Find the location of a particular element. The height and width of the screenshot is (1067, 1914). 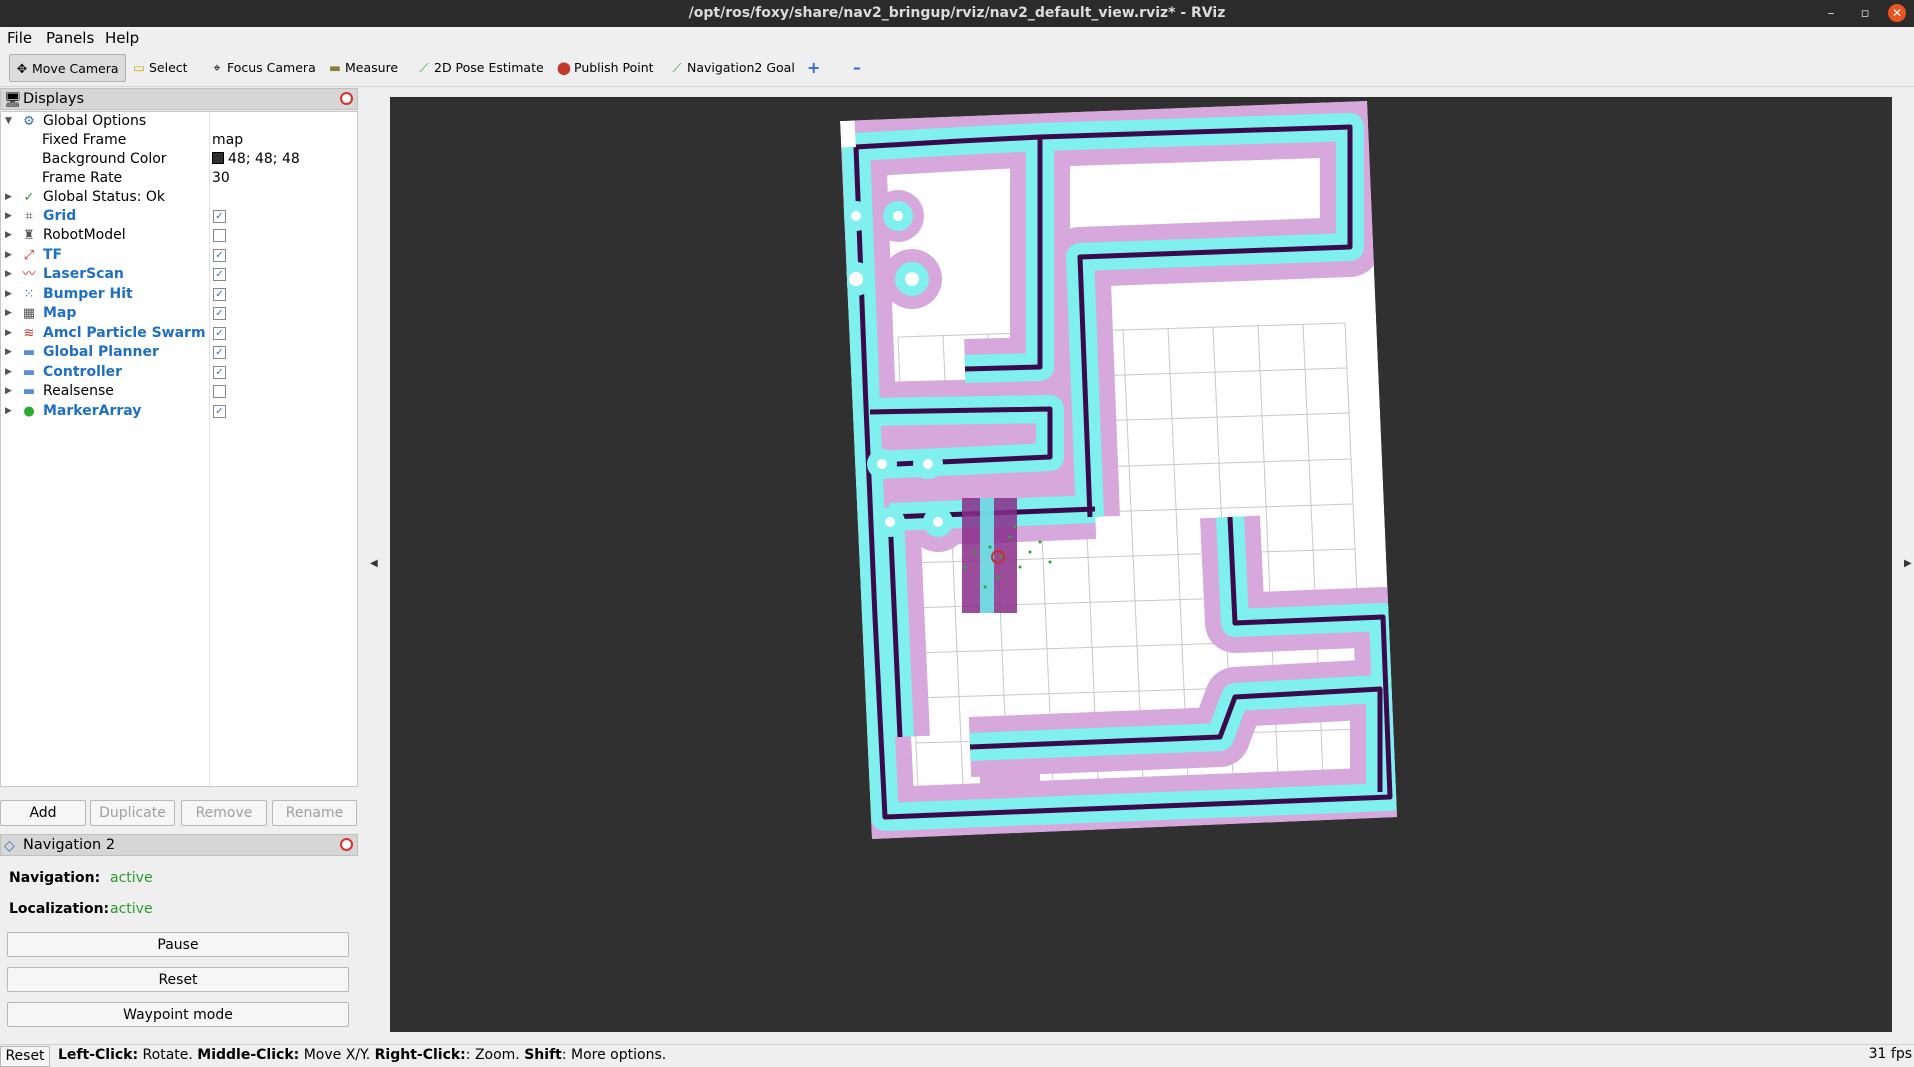

menu-panels: Panels is located at coordinates (70, 38).